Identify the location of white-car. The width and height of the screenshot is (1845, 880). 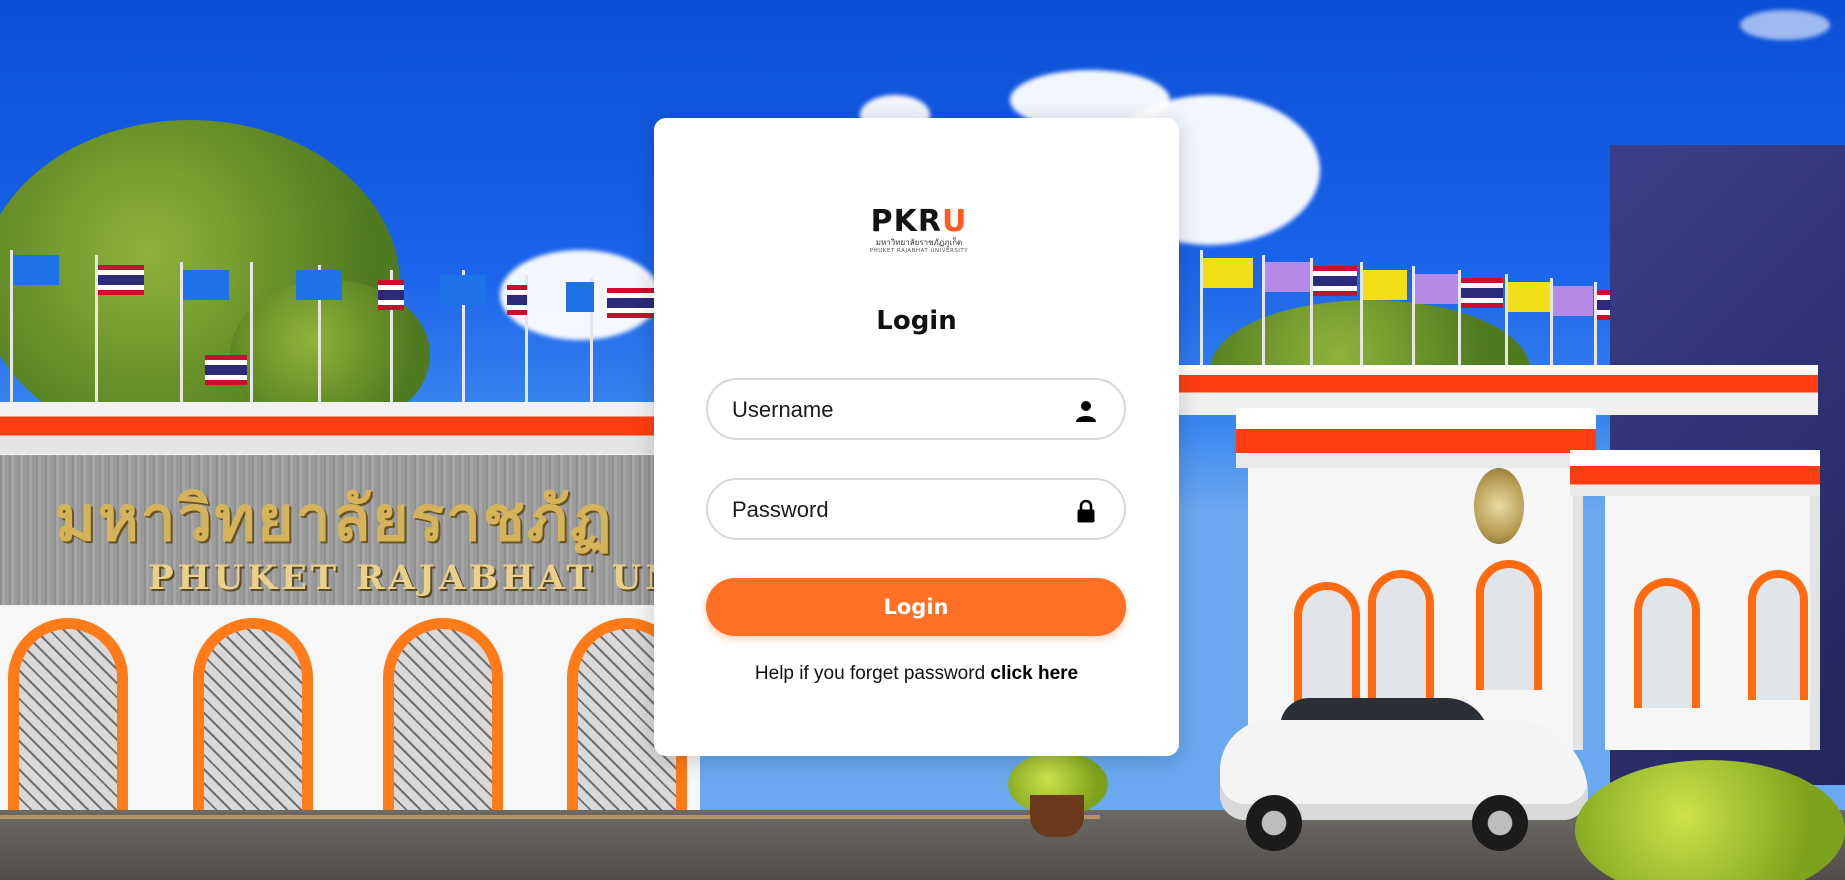
(1404, 770).